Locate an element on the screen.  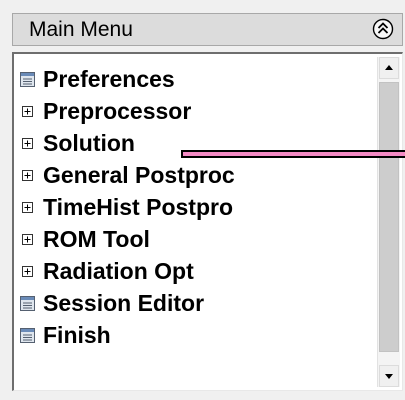
annotation-pointer-bar is located at coordinates (293, 154).